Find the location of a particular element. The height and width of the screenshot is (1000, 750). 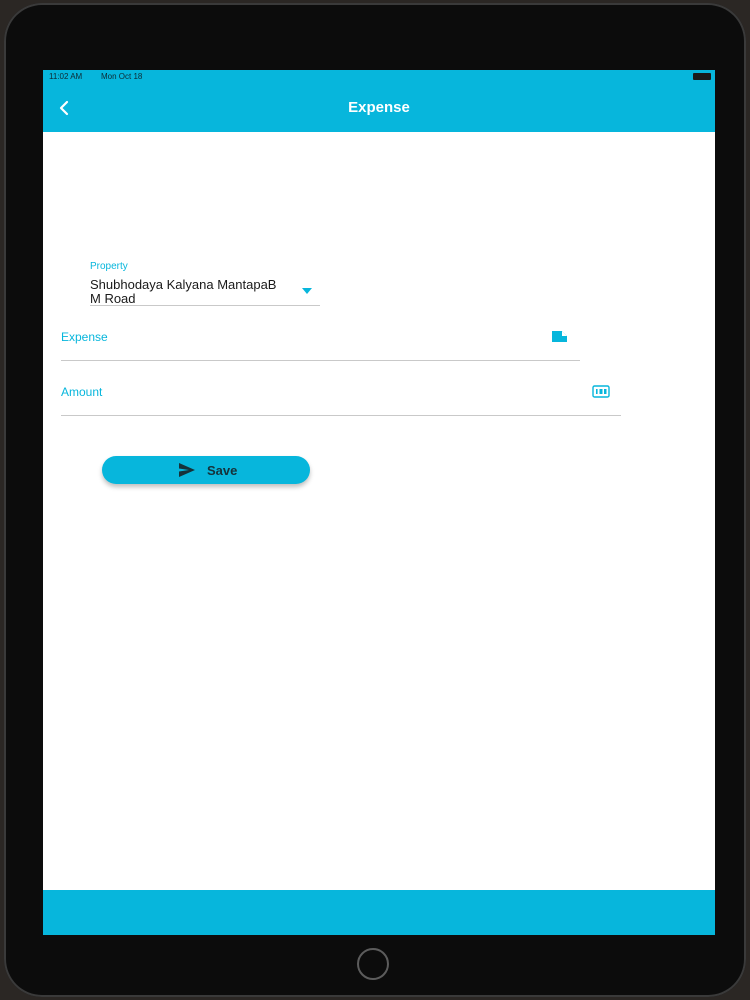

status-bar: 11:02 AM Mon Oct 18 is located at coordinates (379, 77).